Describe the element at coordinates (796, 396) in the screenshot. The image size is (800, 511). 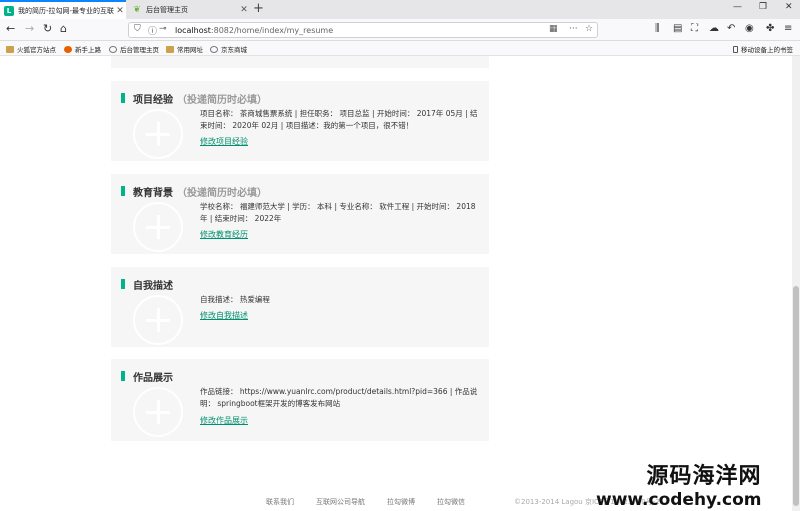
I see `scrollbar-thumb` at that location.